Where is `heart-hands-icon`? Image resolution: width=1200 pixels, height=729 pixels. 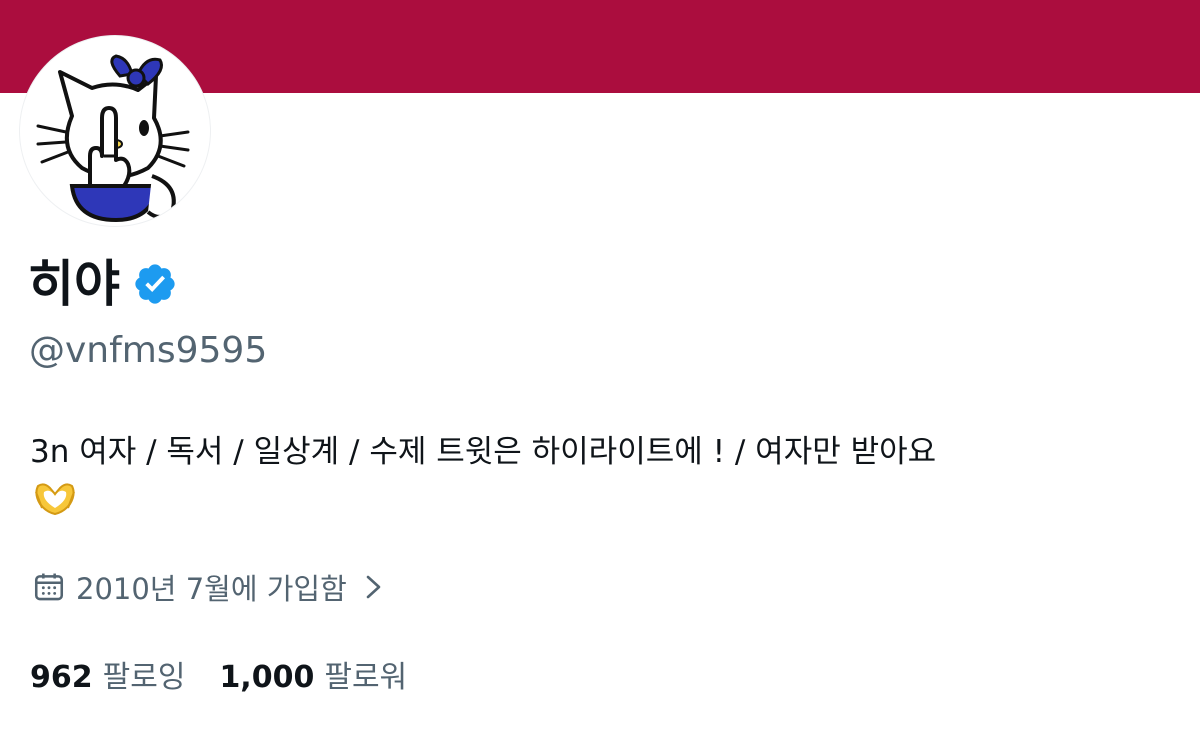 heart-hands-icon is located at coordinates (55, 499).